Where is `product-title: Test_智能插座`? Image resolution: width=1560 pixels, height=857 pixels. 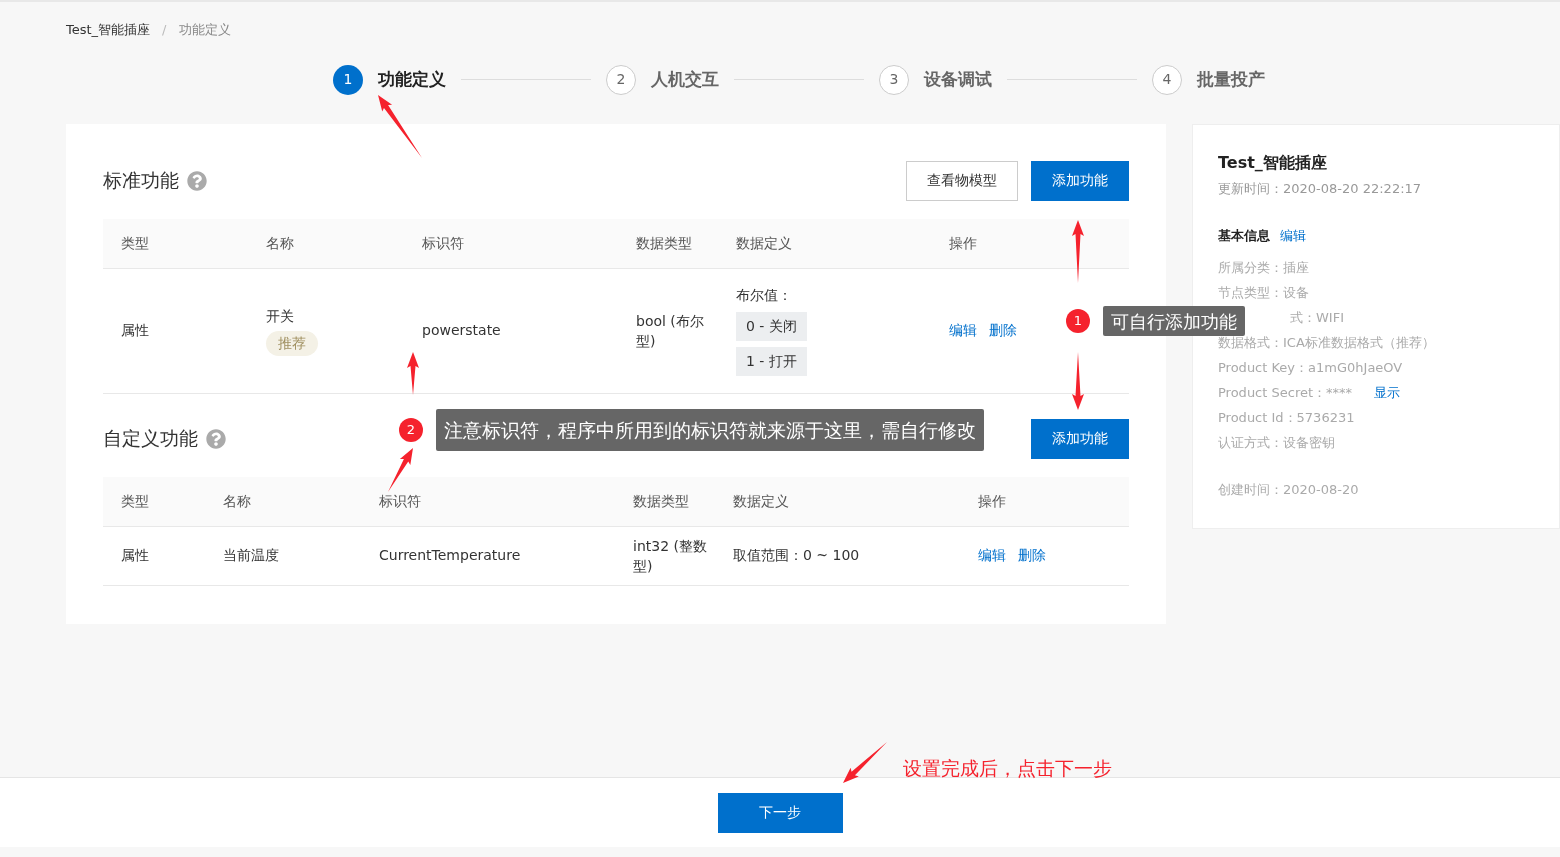 product-title: Test_智能插座 is located at coordinates (1273, 162).